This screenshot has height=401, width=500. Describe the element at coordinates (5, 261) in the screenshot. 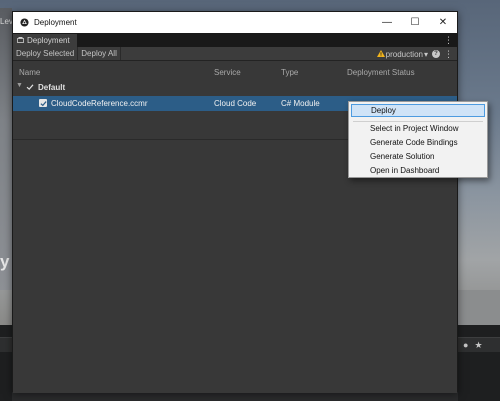

I see `background-big-text: y` at that location.